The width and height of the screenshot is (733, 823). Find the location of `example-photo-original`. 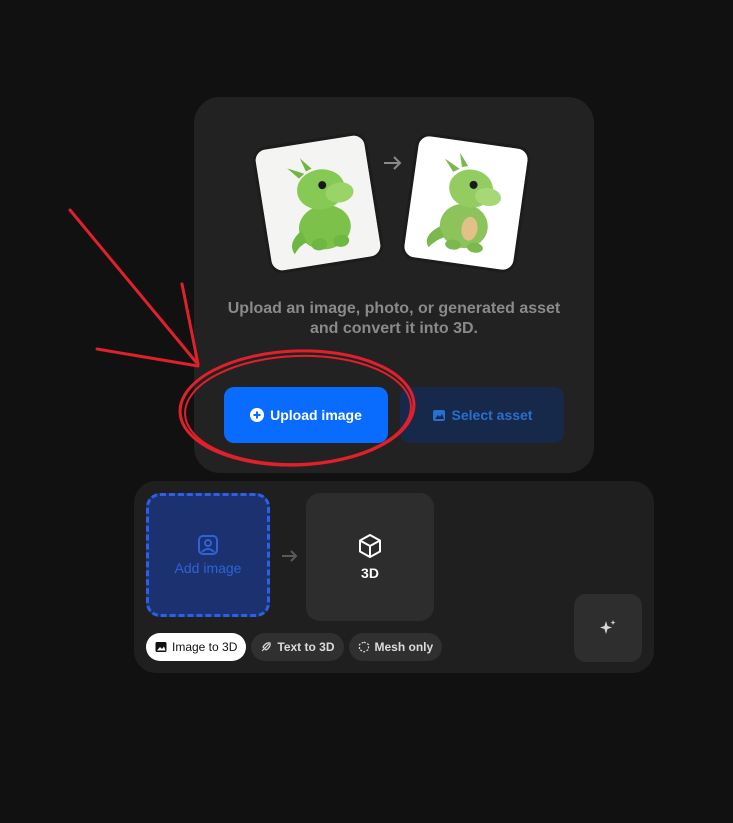

example-photo-original is located at coordinates (318, 203).